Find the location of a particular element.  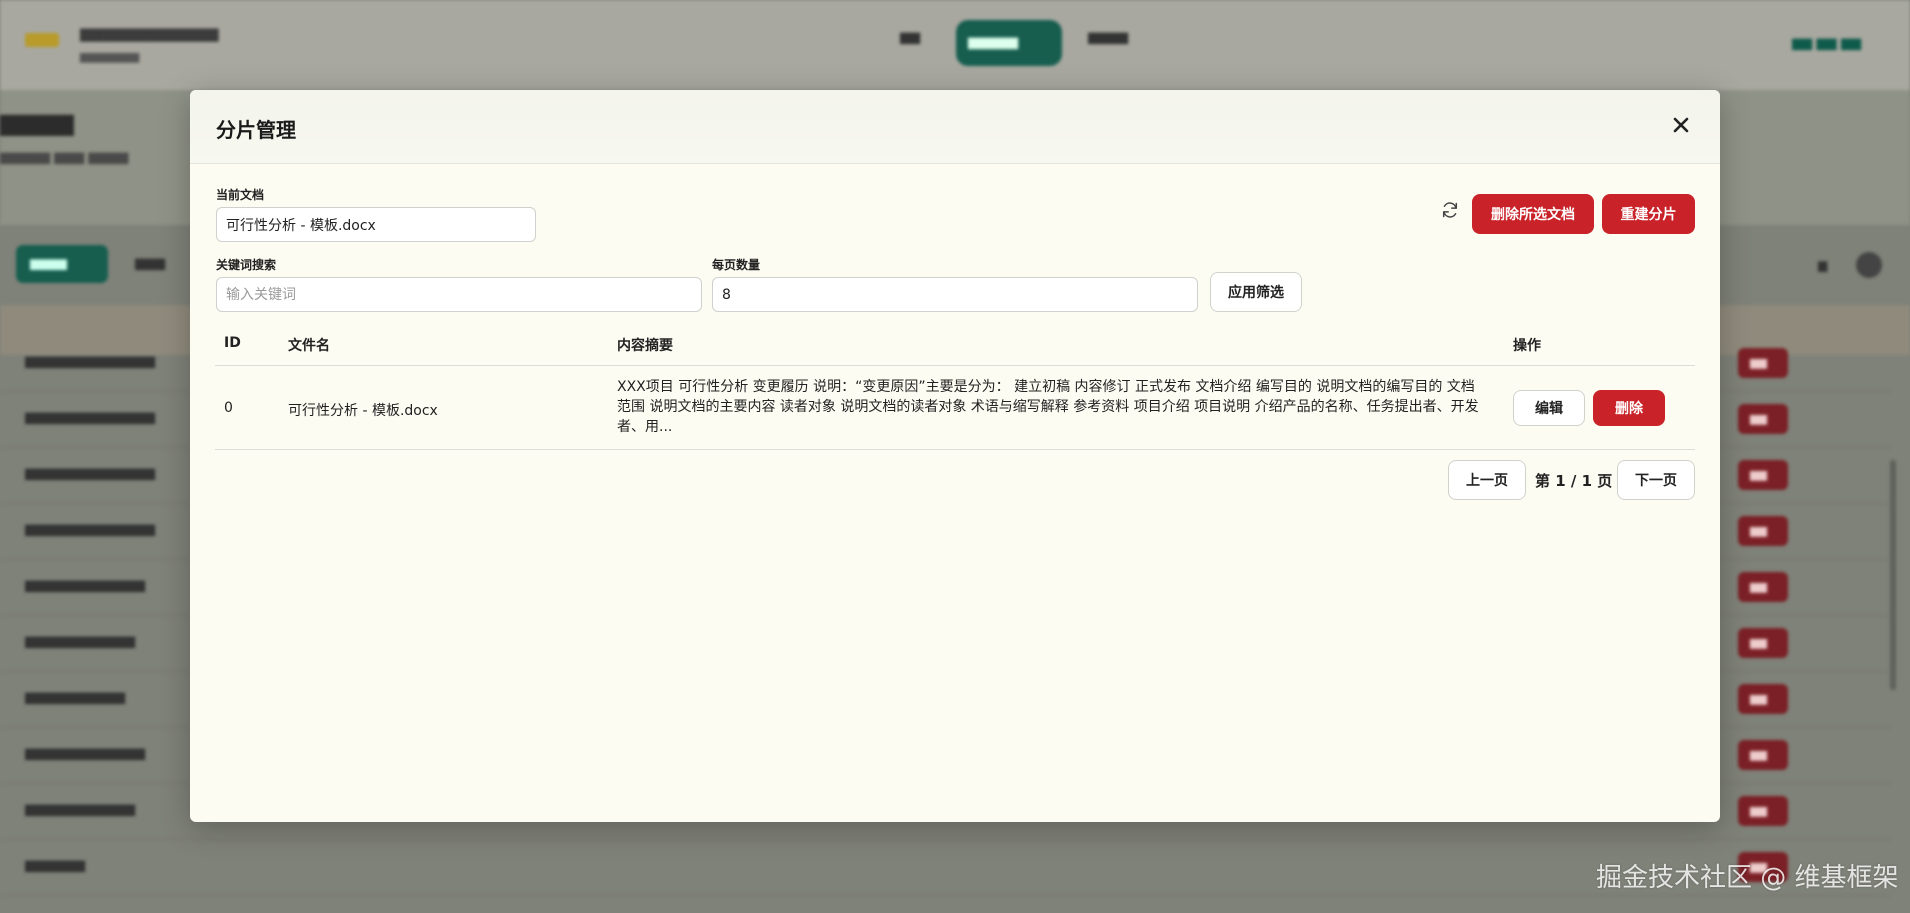

next-page-button: 下一页 is located at coordinates (1656, 480).